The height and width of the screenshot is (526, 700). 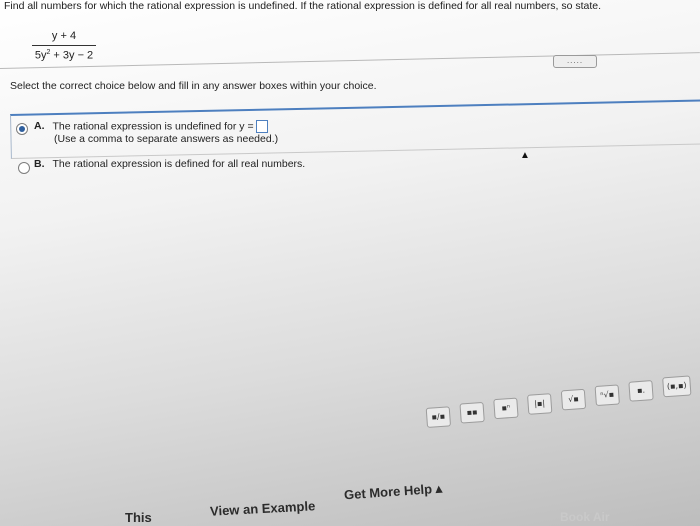 What do you see at coordinates (138, 517) in the screenshot?
I see `partial-help-link: This` at bounding box center [138, 517].